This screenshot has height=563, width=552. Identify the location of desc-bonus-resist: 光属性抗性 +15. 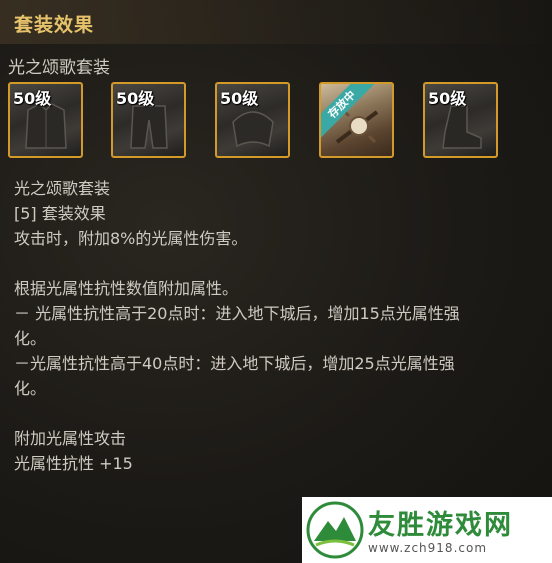
(73, 463).